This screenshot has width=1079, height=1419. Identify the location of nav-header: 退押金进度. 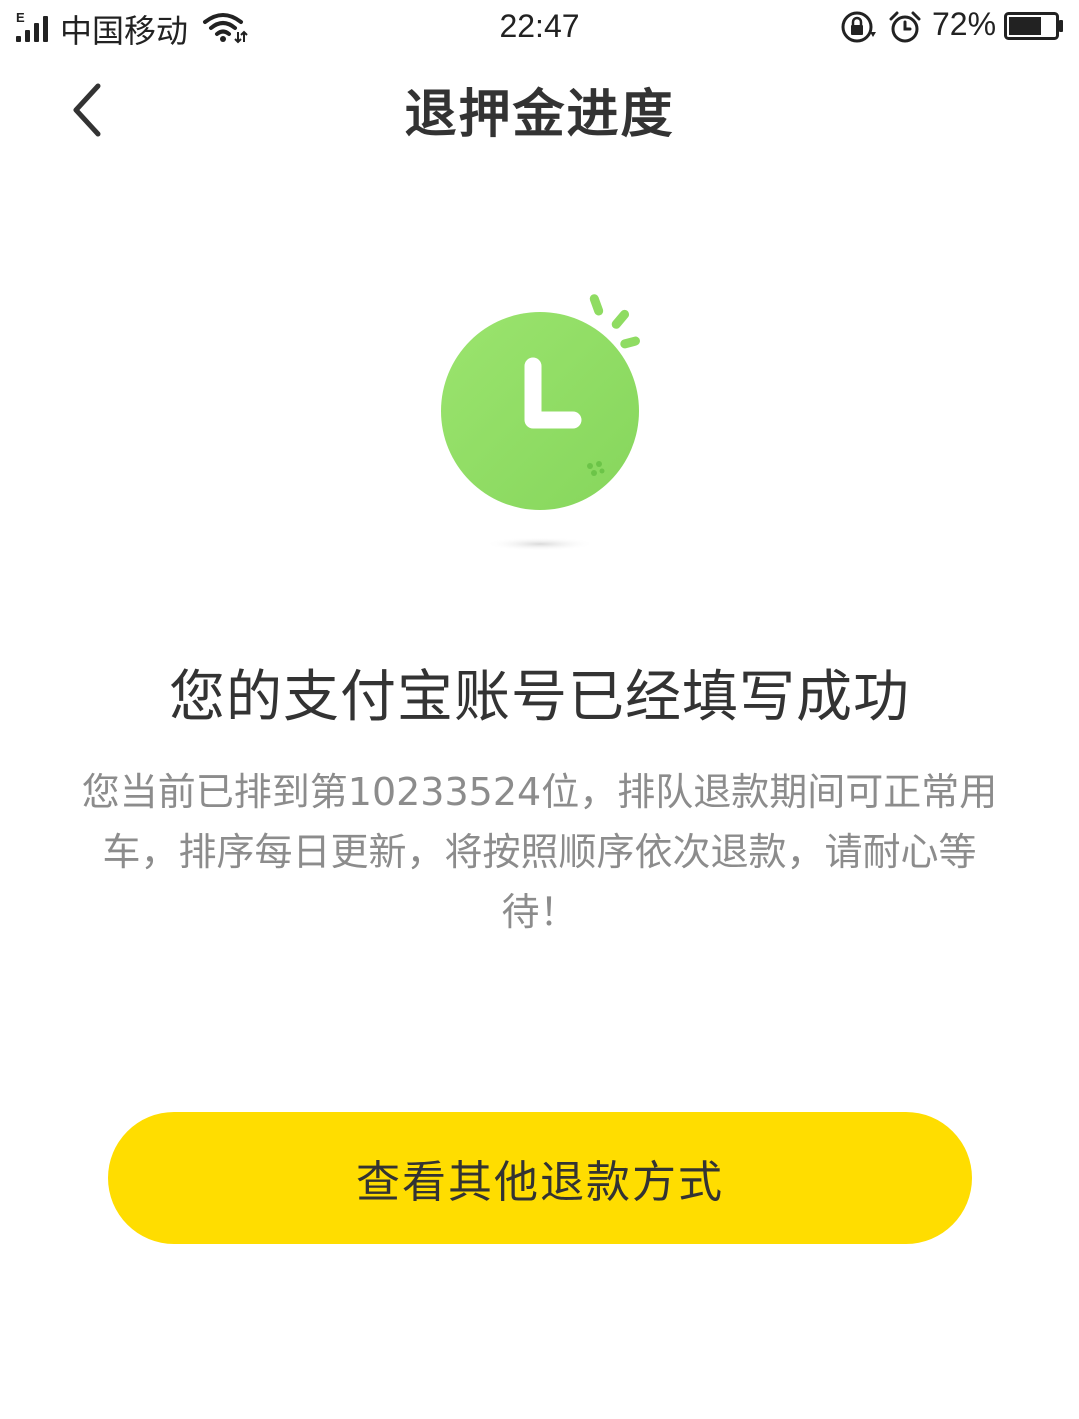
(539, 110).